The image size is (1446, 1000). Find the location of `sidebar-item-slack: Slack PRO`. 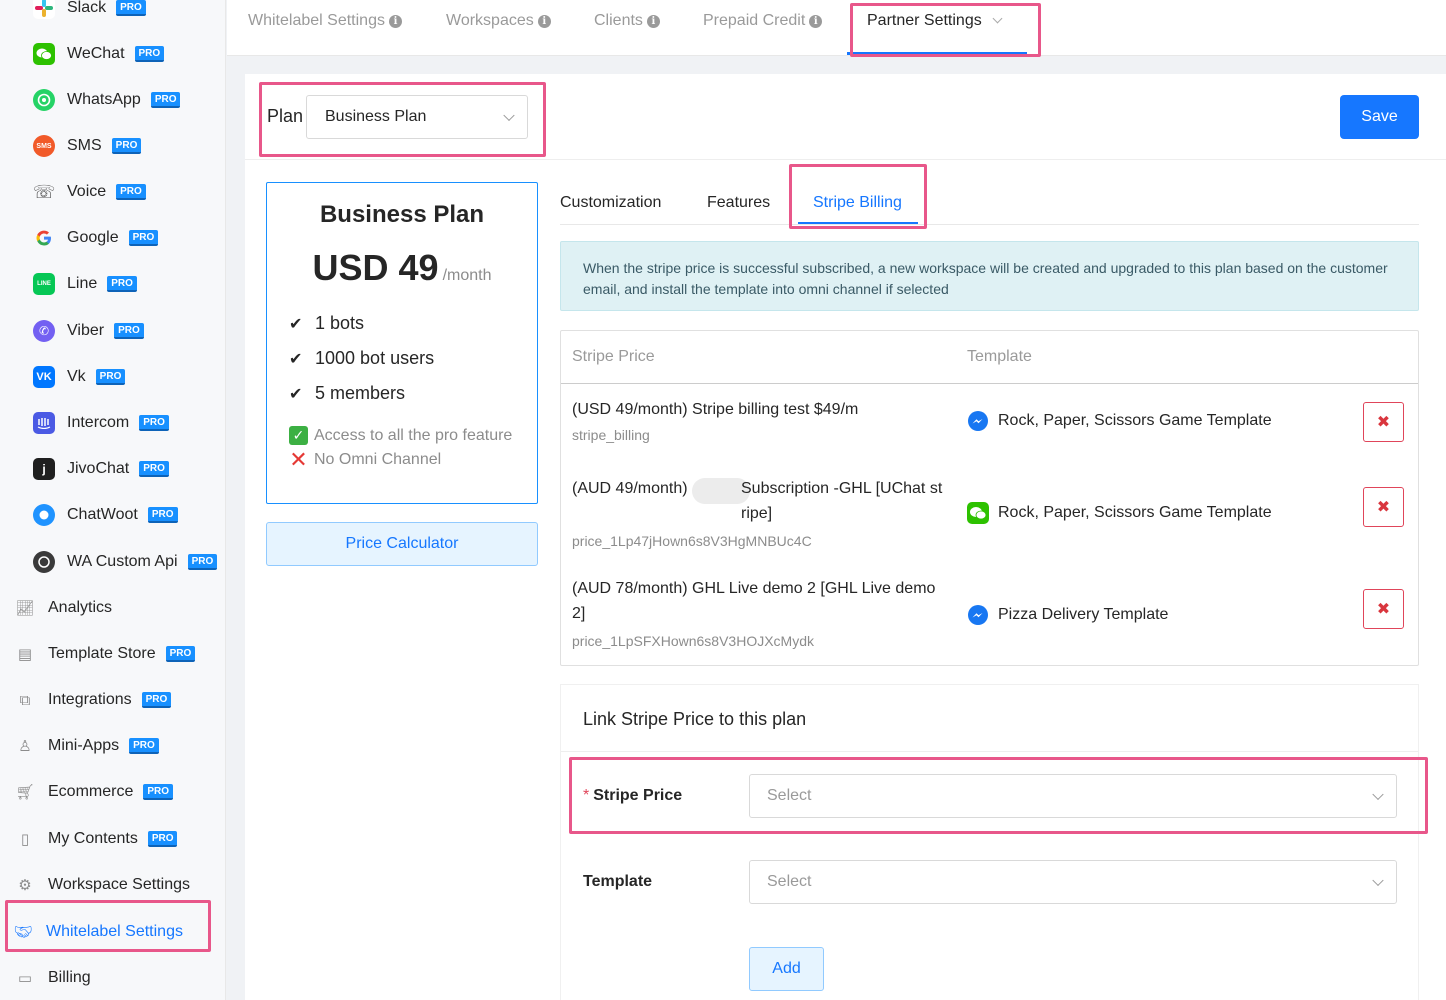

sidebar-item-slack: Slack PRO is located at coordinates (89, 14).